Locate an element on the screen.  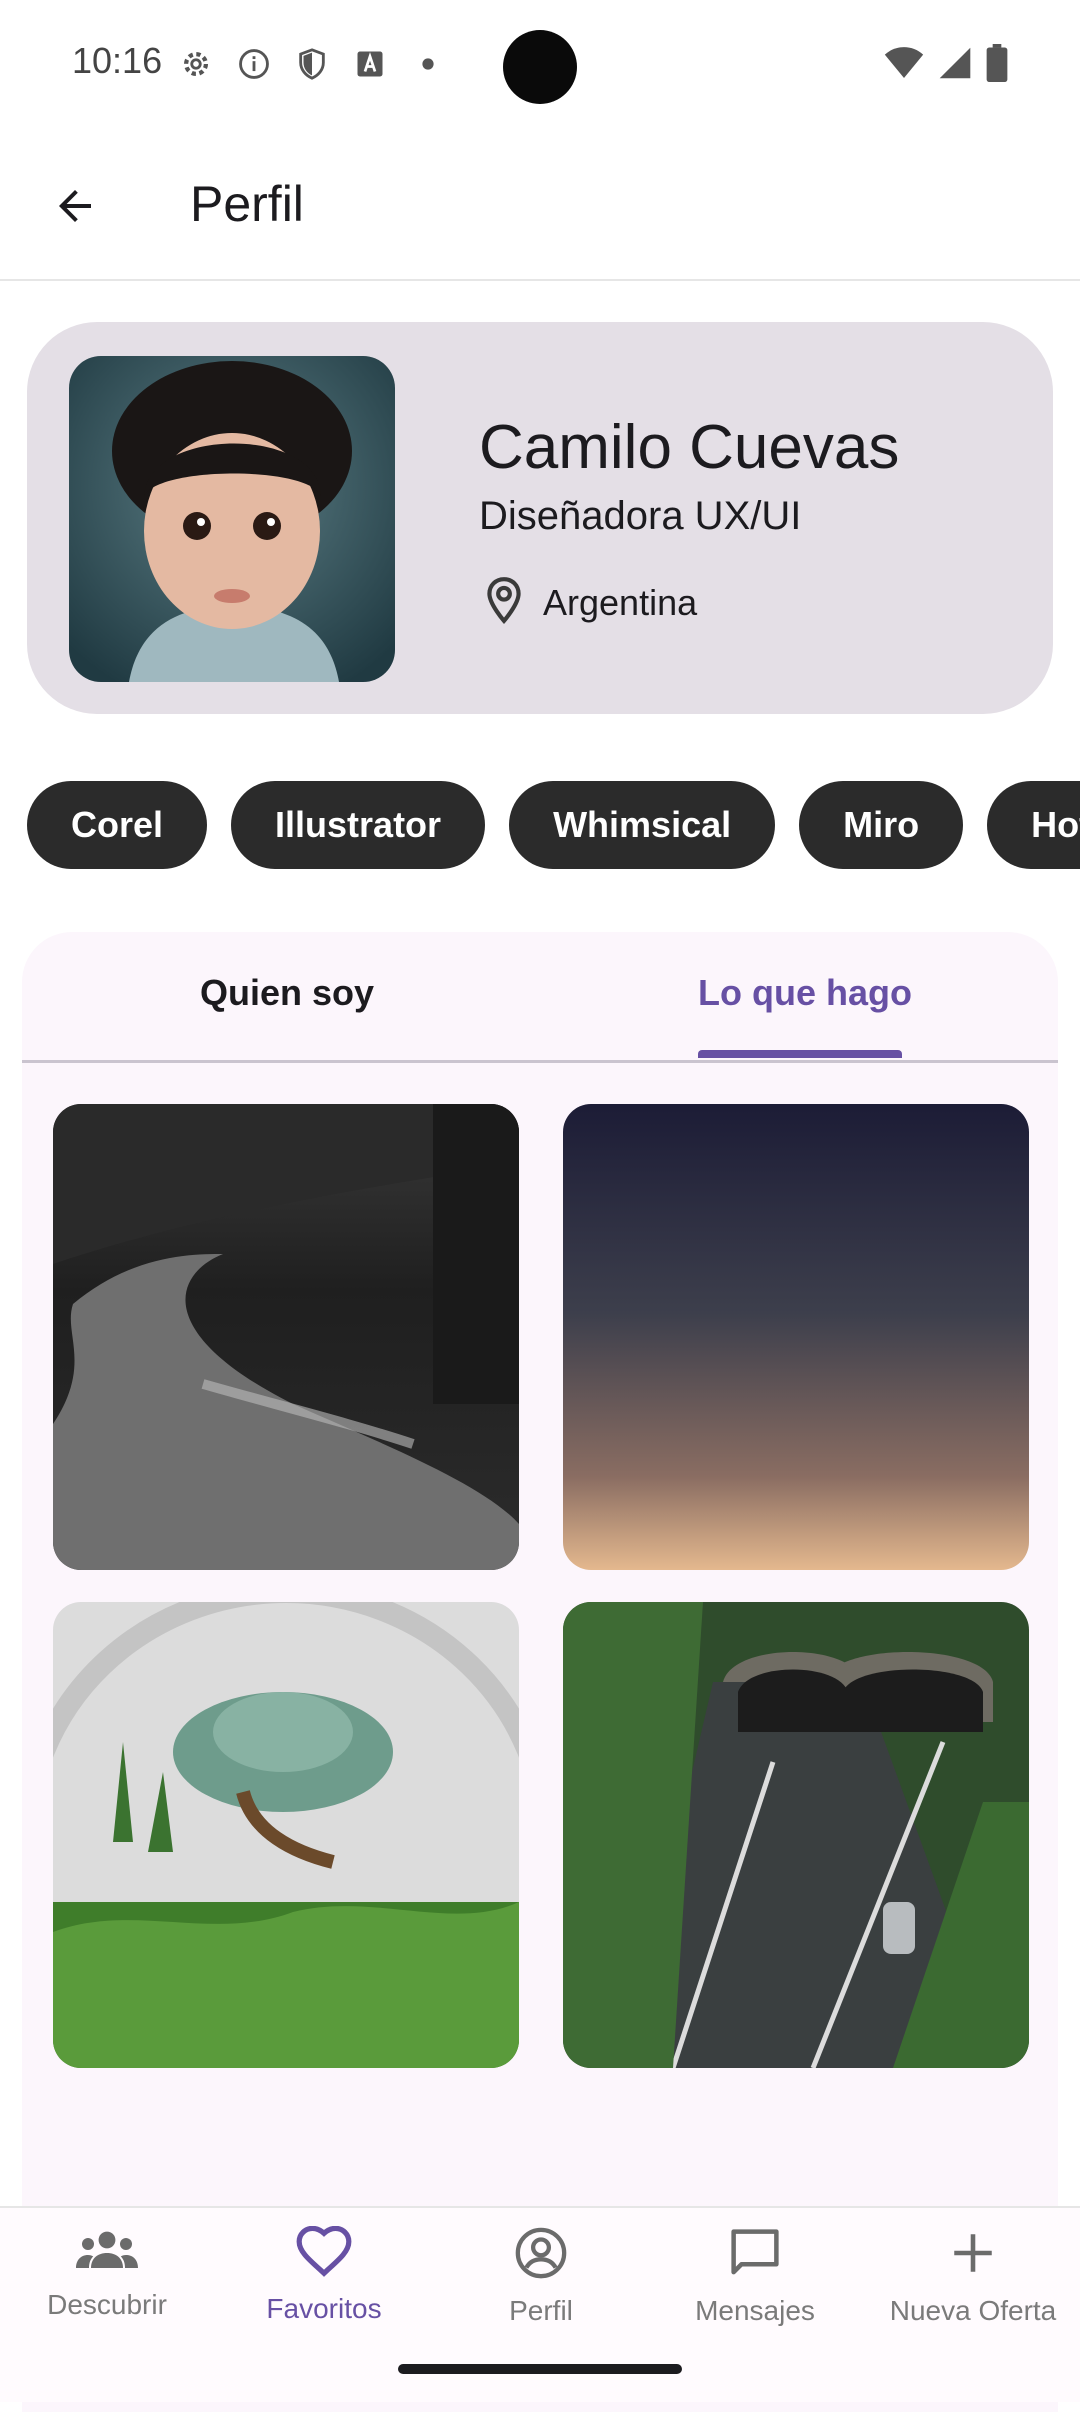
nav-mensajes: Mensajes is located at coordinates (755, 2276).